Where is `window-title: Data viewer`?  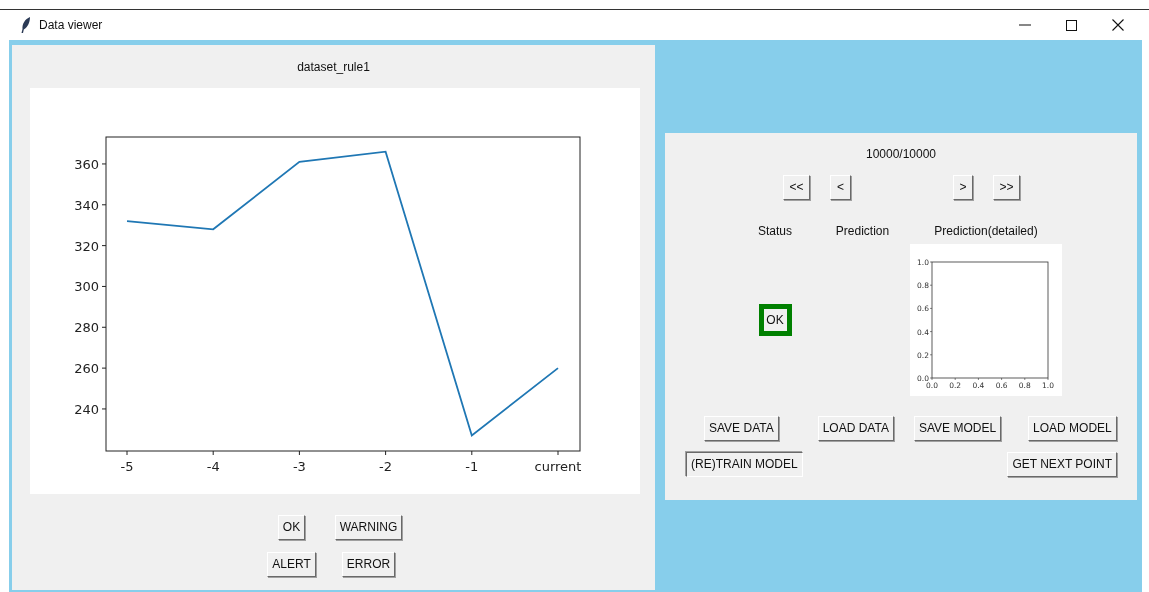
window-title: Data viewer is located at coordinates (71, 25).